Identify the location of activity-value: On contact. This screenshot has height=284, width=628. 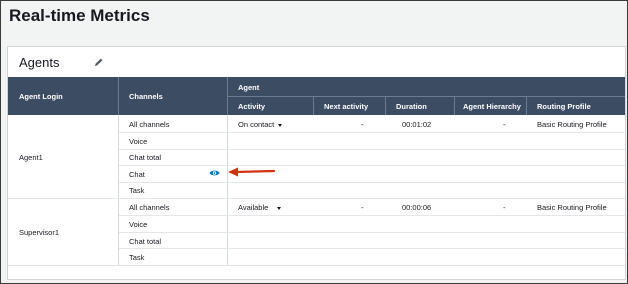
(256, 124).